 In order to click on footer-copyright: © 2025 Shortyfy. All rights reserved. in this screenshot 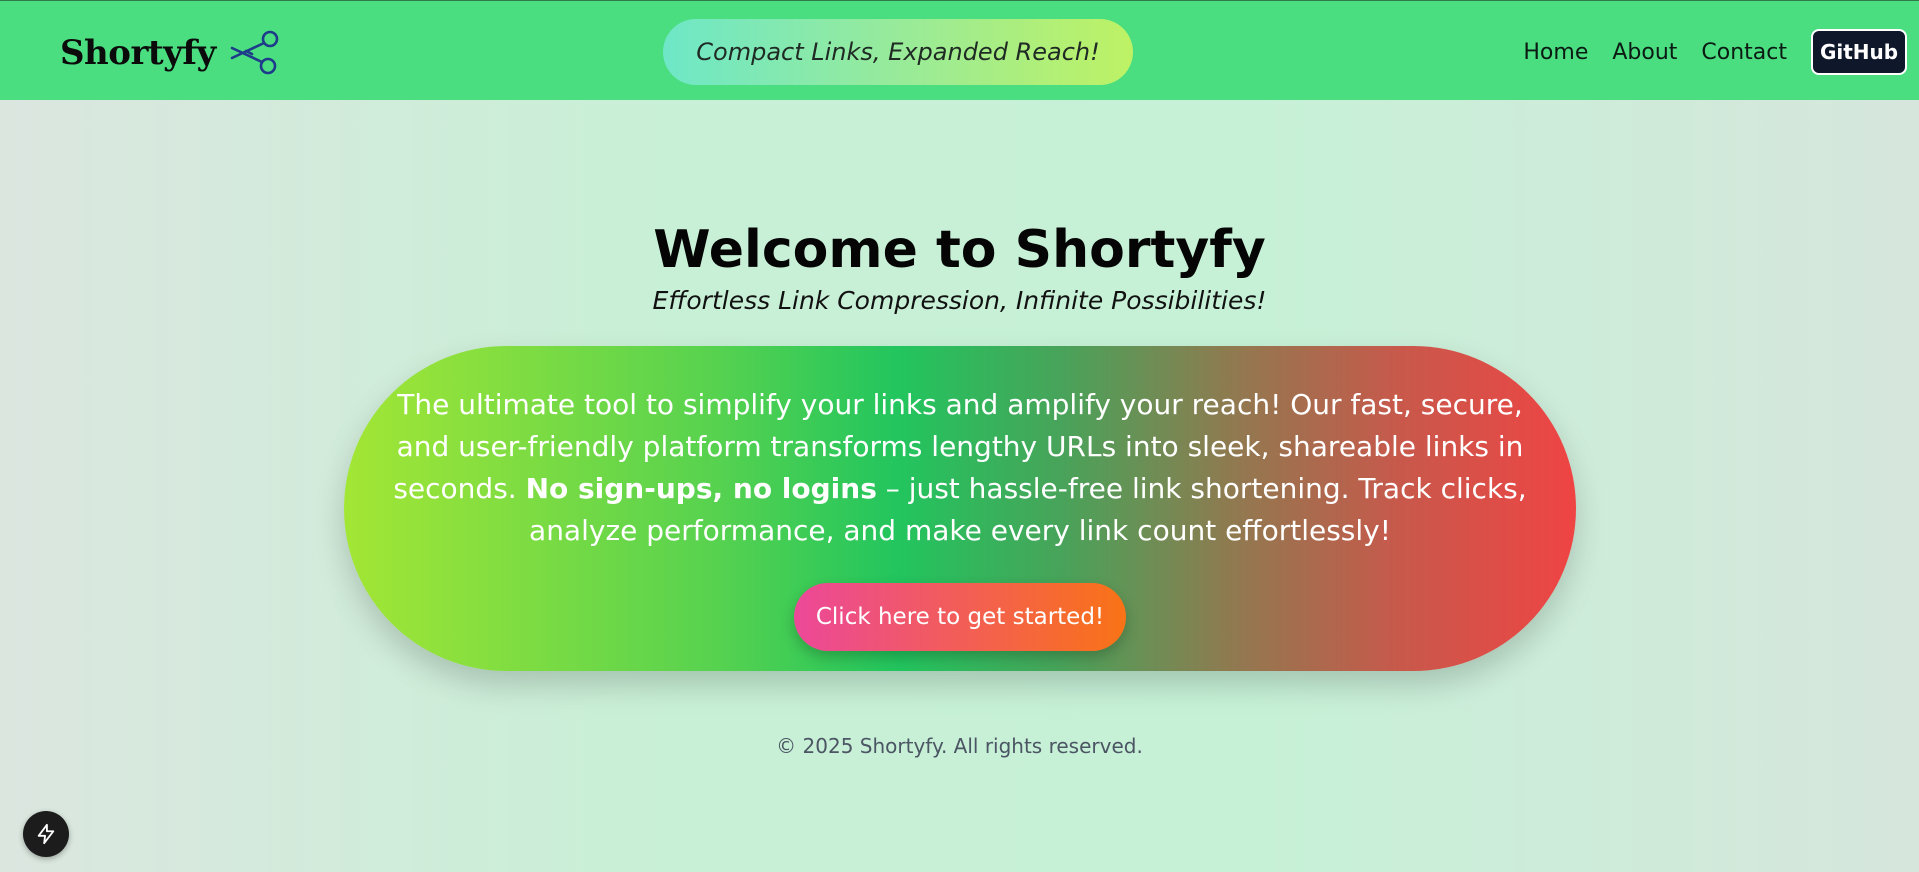, I will do `click(959, 746)`.